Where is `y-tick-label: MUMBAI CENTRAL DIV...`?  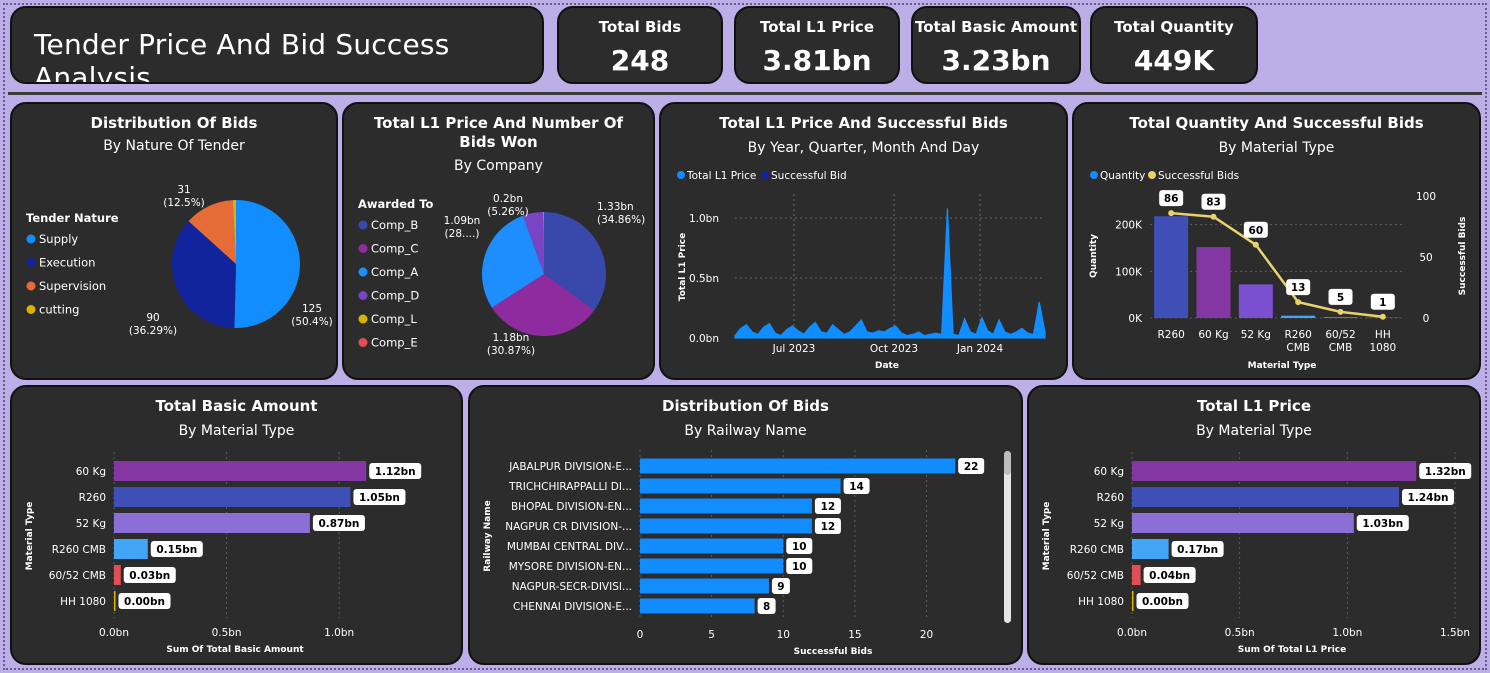 y-tick-label: MUMBAI CENTRAL DIV... is located at coordinates (569, 547).